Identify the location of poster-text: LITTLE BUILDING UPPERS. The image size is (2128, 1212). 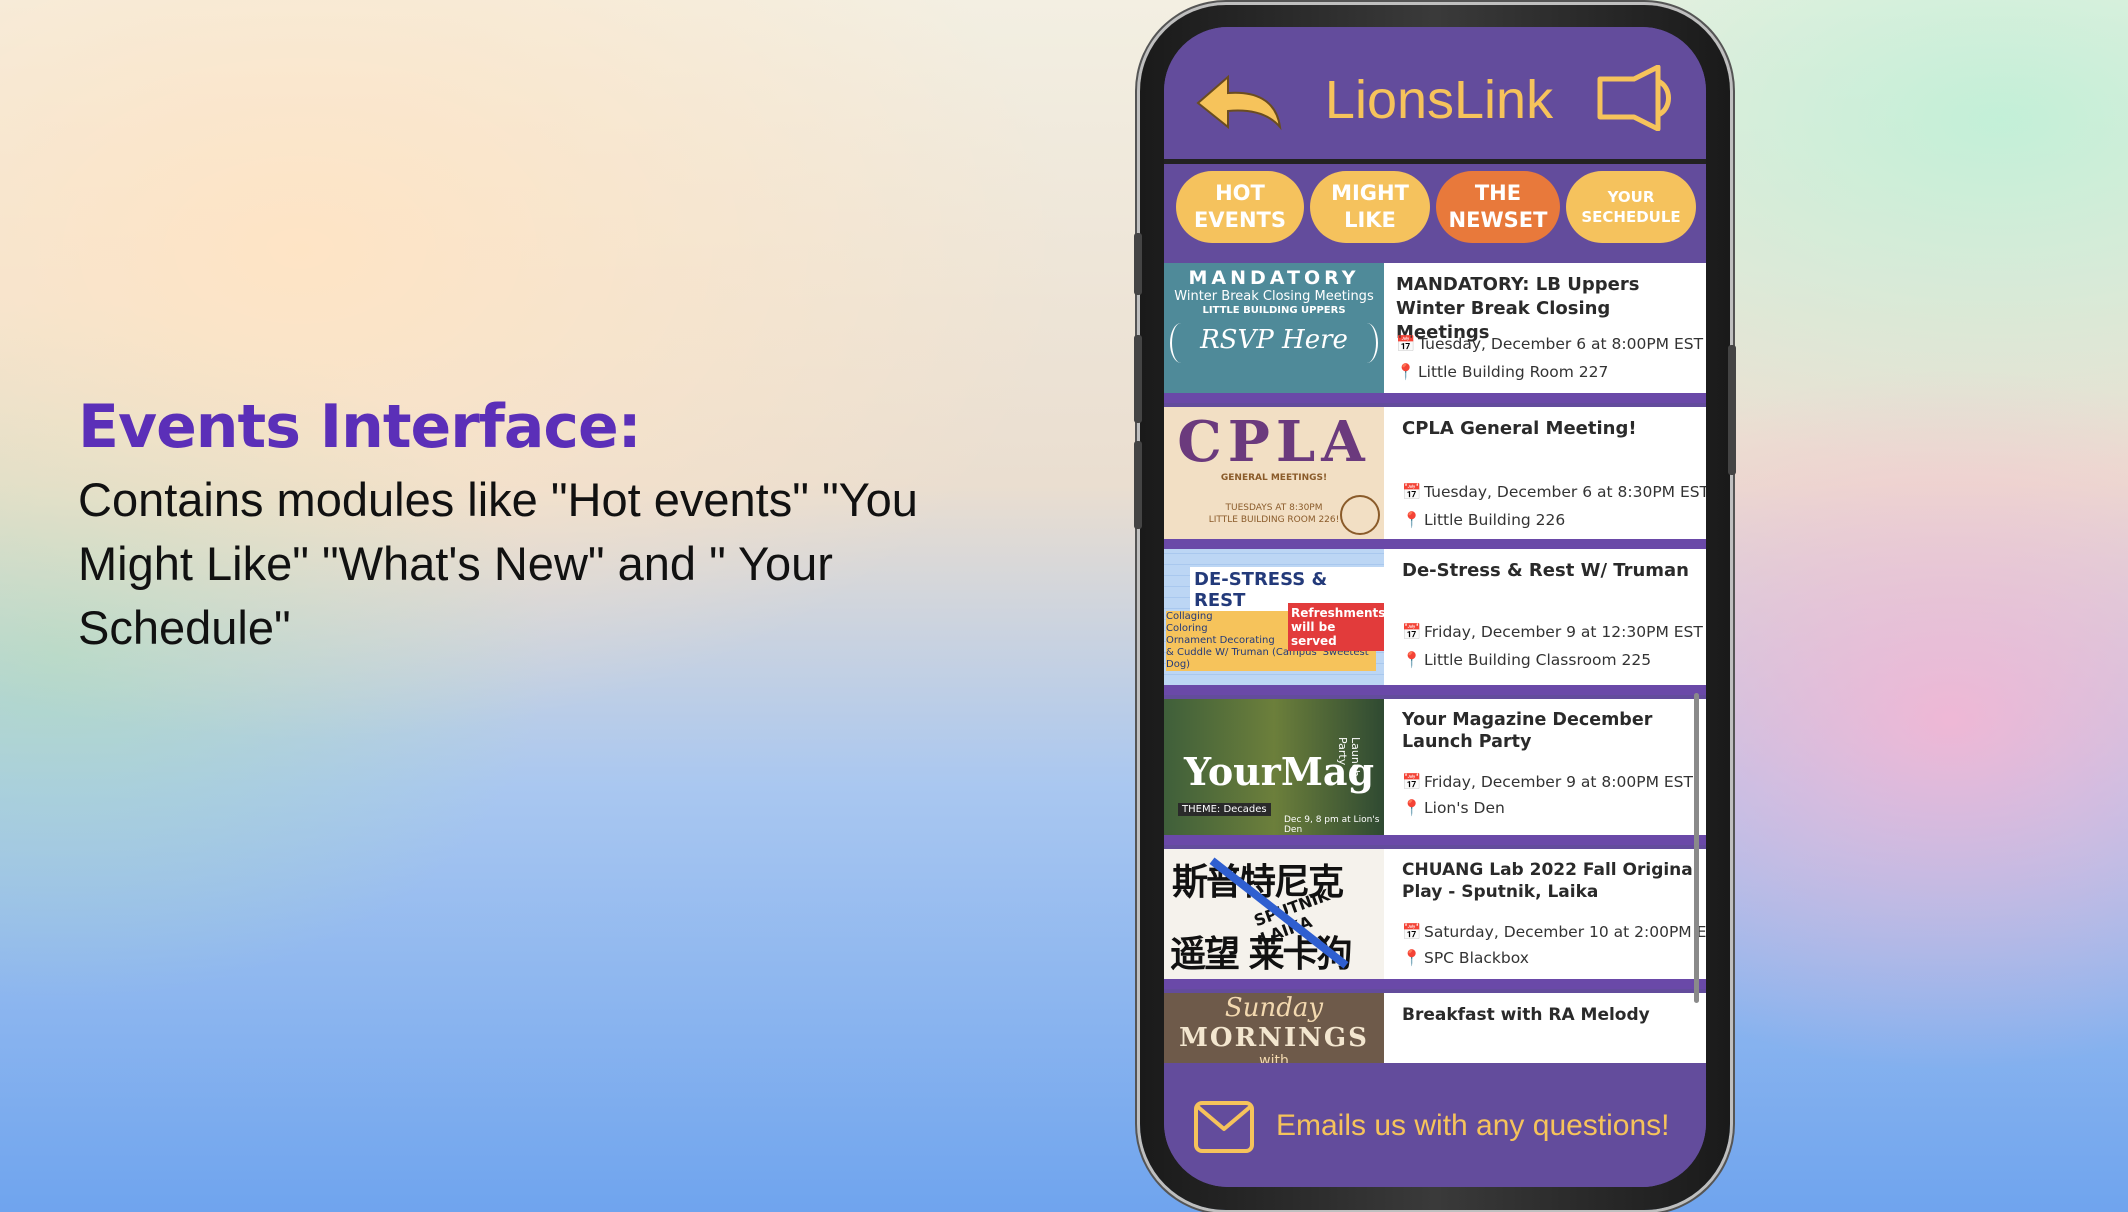
(1274, 310).